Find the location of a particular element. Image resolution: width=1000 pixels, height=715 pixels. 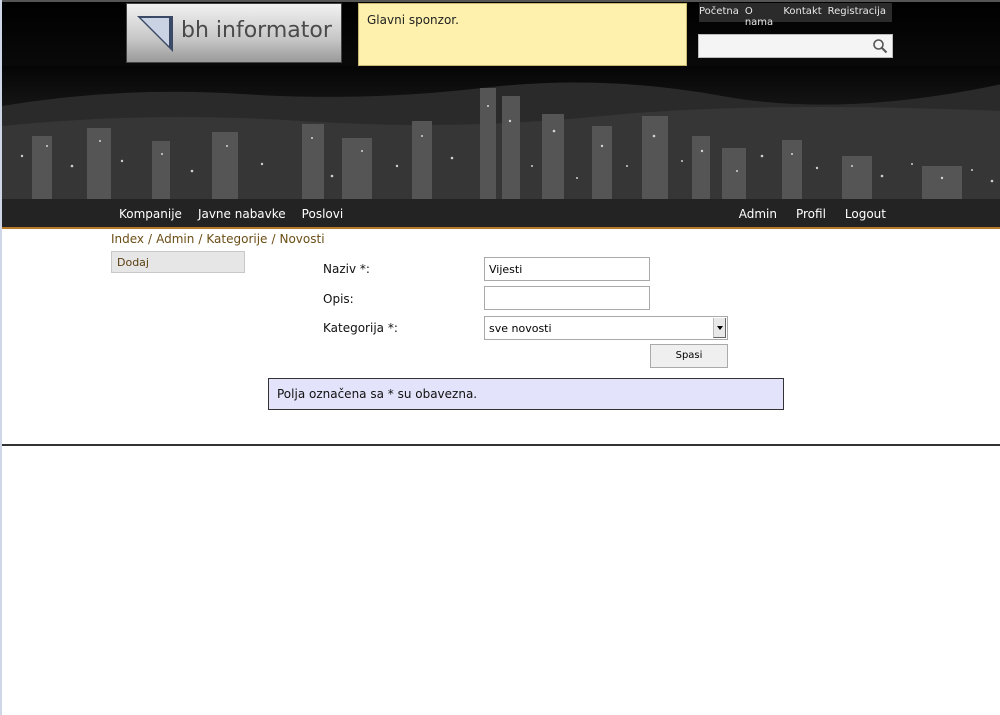

required-fields-notice: Polja označena sa * su obavezna. is located at coordinates (526, 394).